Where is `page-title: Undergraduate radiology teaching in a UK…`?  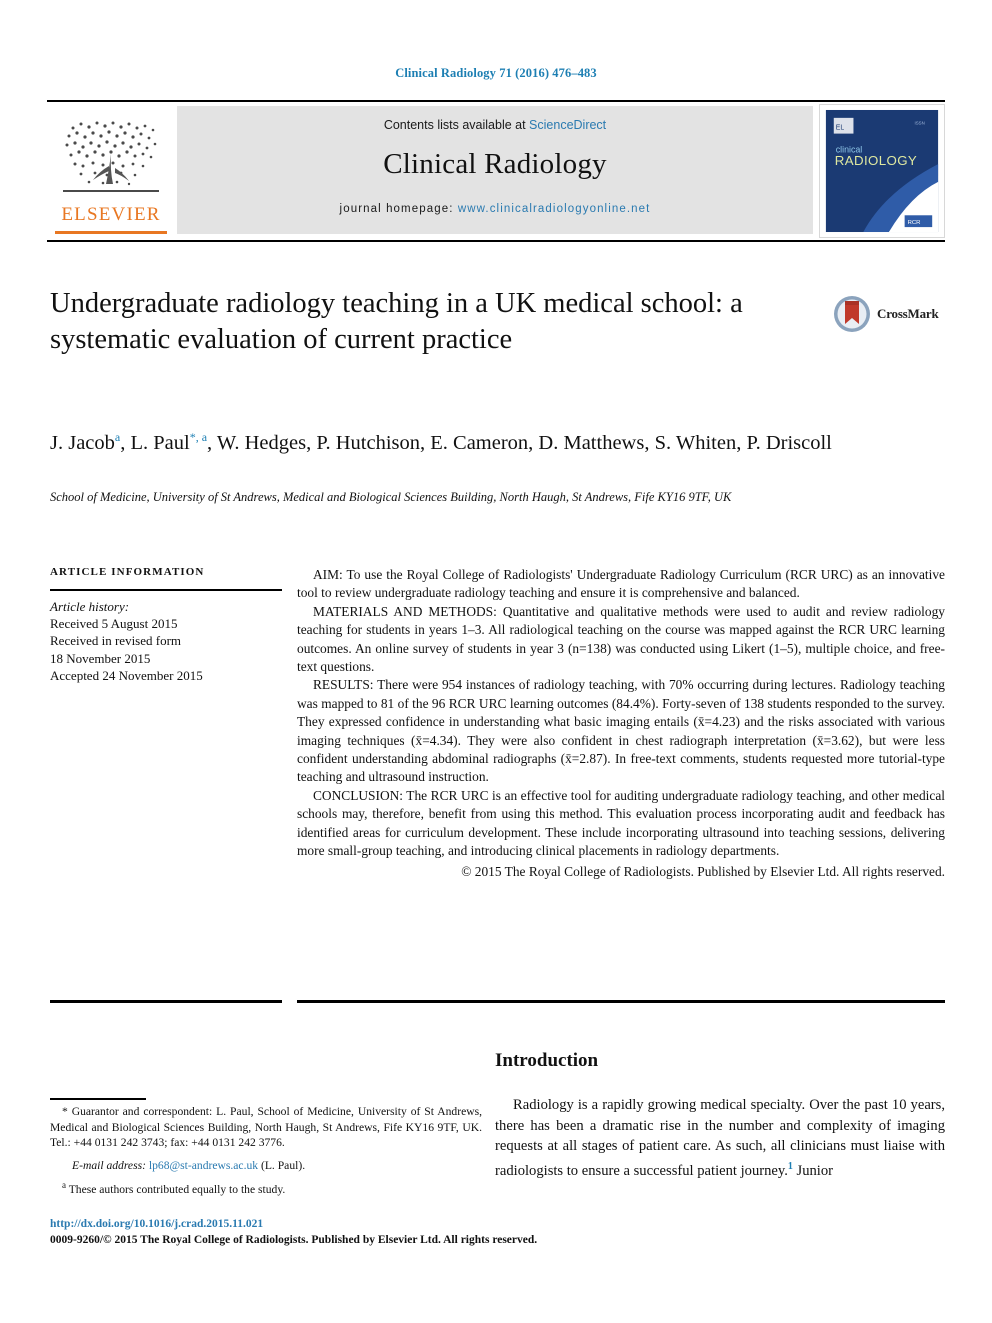
page-title: Undergraduate radiology teaching in a UK… is located at coordinates (396, 321).